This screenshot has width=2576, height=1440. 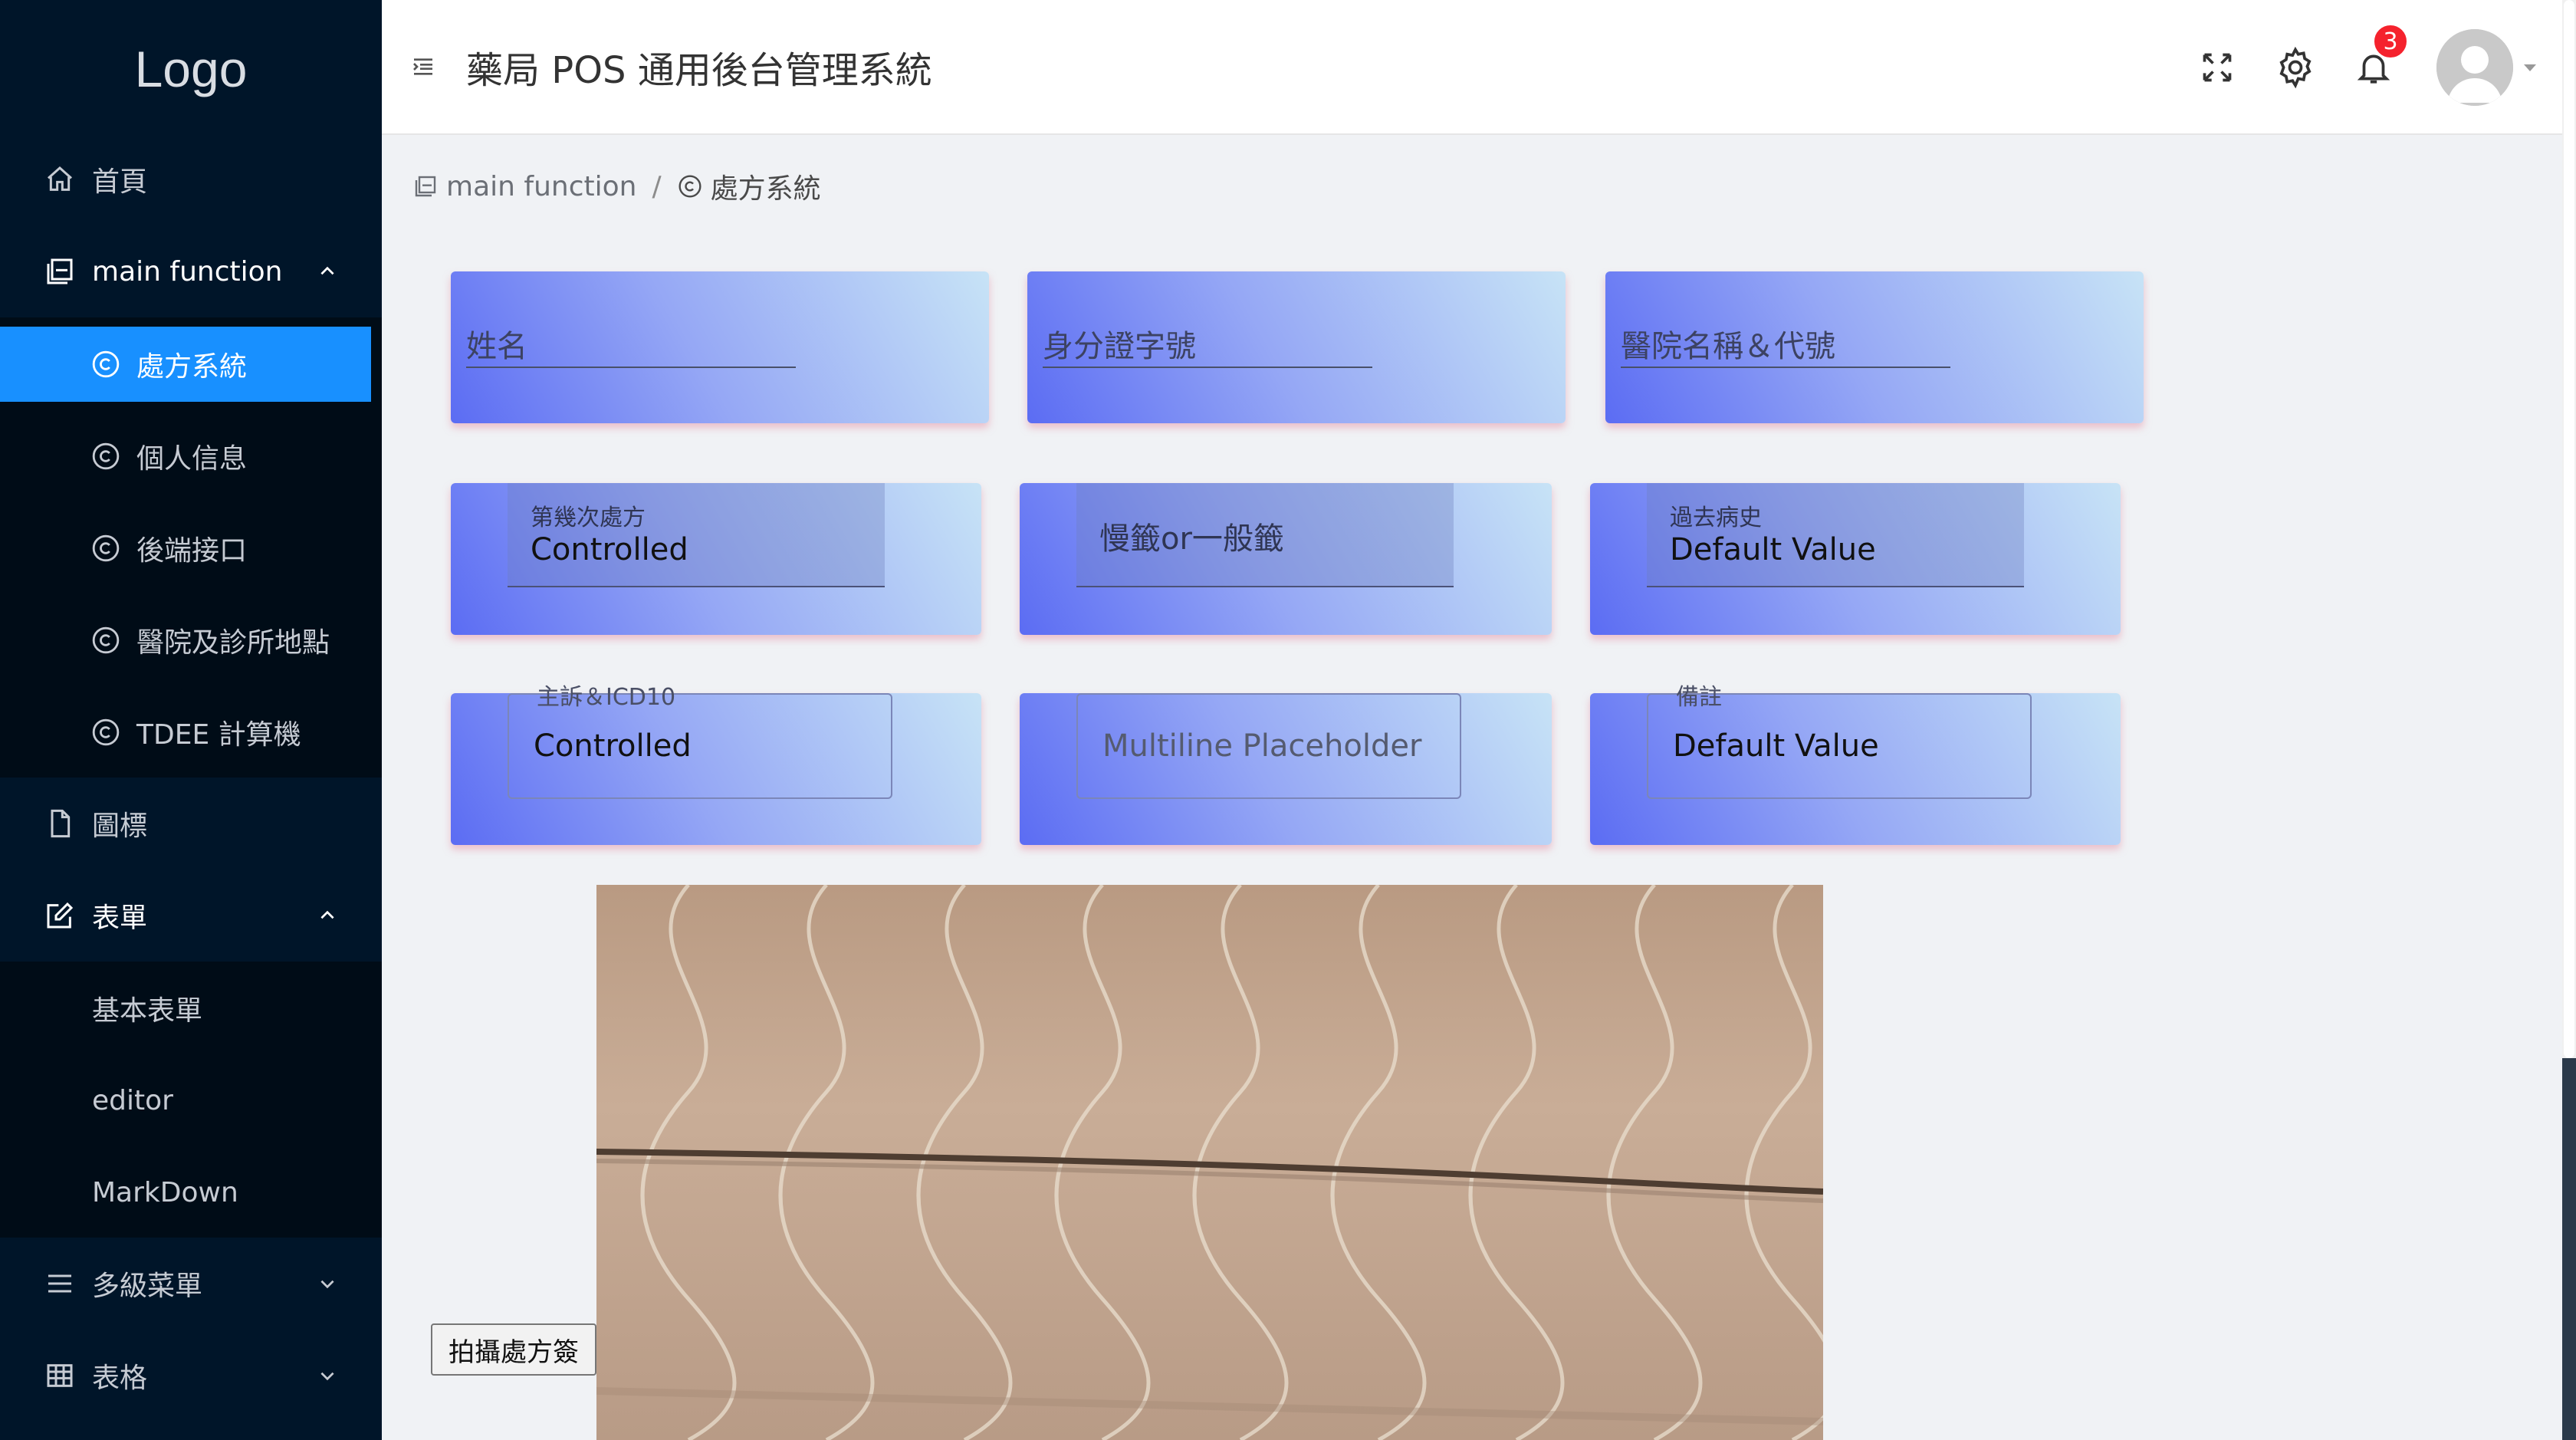 I want to click on form-card: 姓名, so click(x=720, y=347).